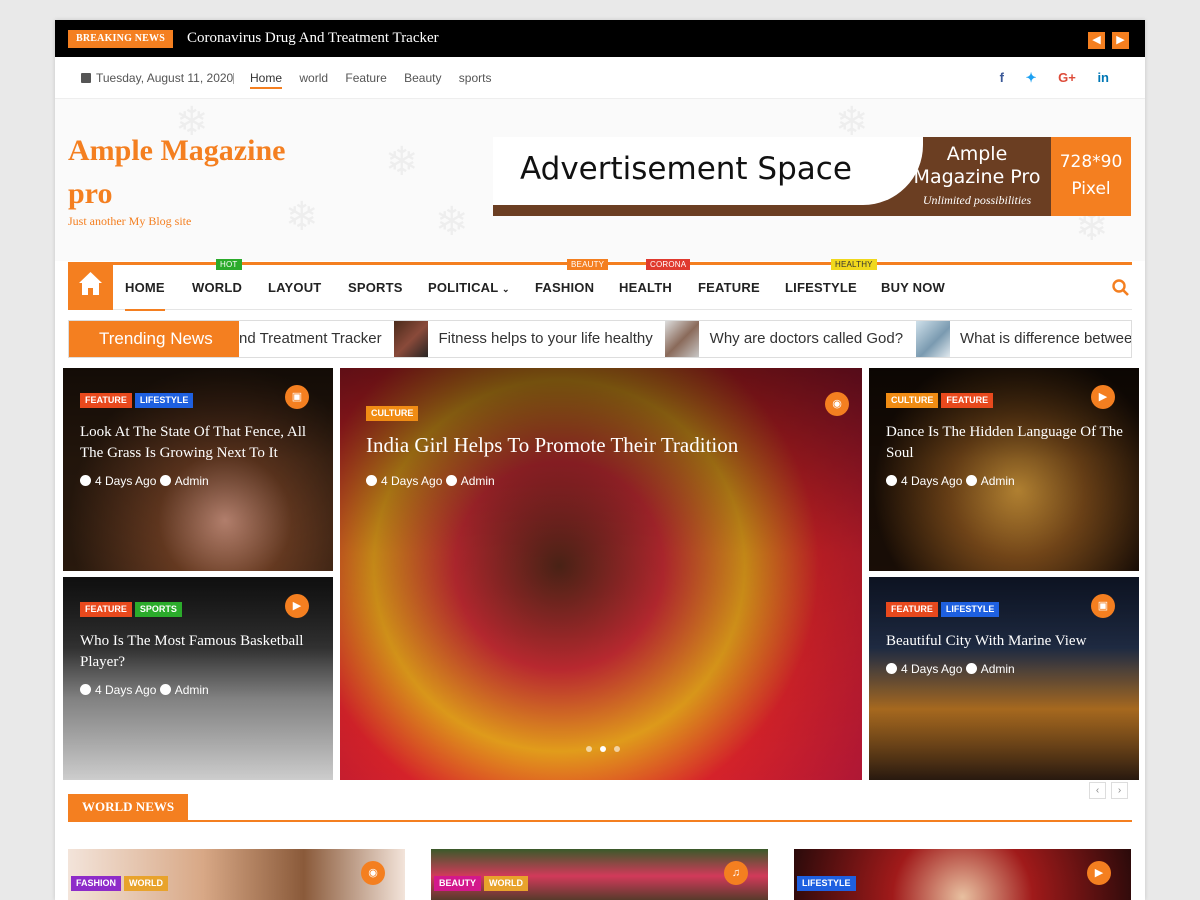 This screenshot has width=1200, height=900. Describe the element at coordinates (130, 221) in the screenshot. I see `site-tagline: Just another My Blog site` at that location.